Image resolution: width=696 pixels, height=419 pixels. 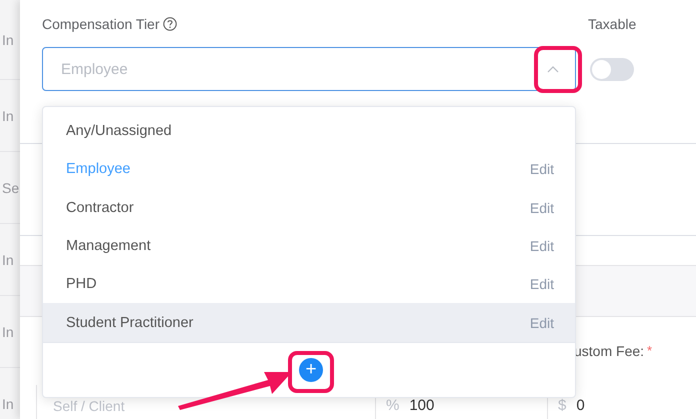 What do you see at coordinates (562, 405) in the screenshot?
I see `currency-symbol: $` at bounding box center [562, 405].